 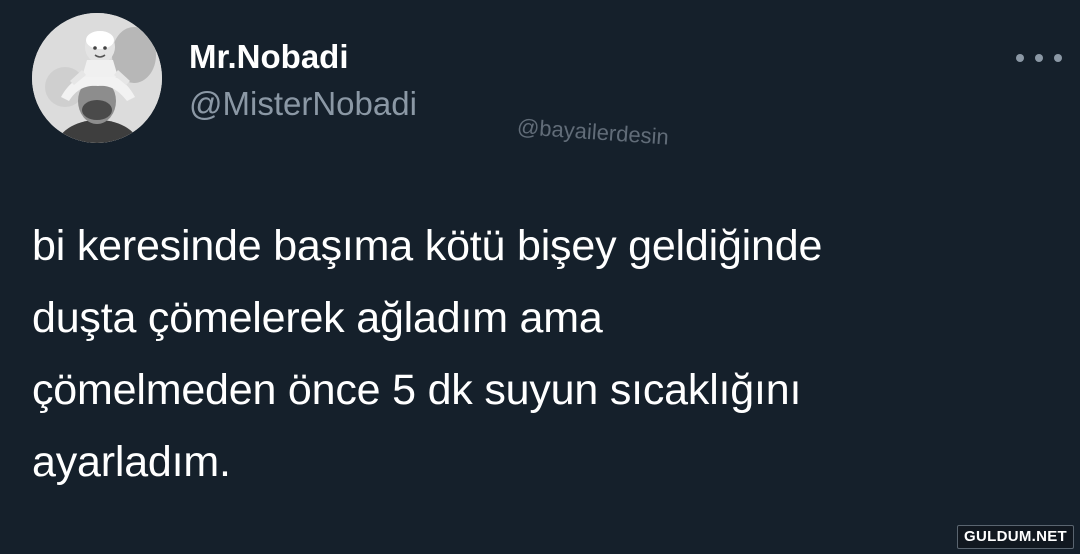 What do you see at coordinates (303, 104) in the screenshot?
I see `user-handle: @MisterNobadi` at bounding box center [303, 104].